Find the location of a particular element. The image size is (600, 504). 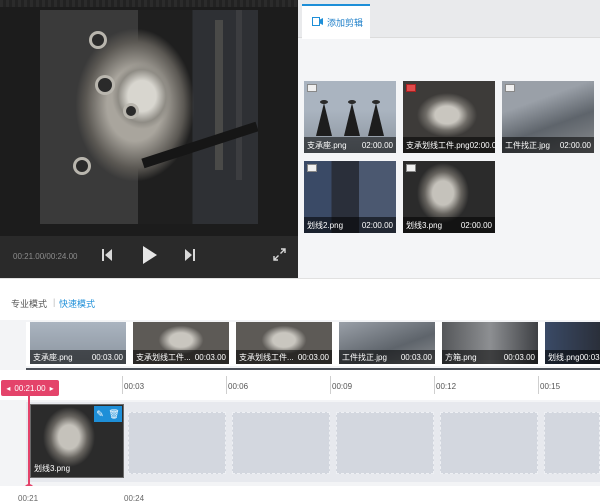

ruler-label: 00:06 is located at coordinates (238, 386).